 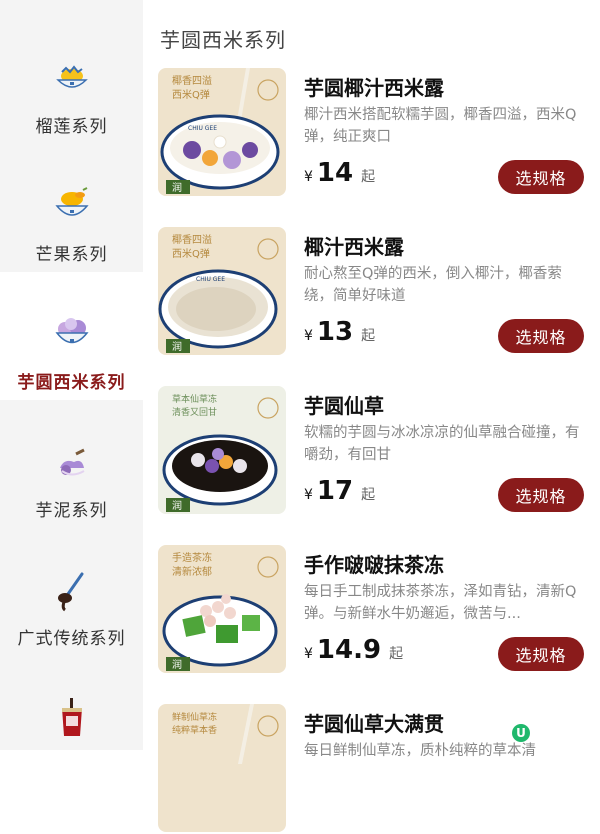 What do you see at coordinates (71, 76) in the screenshot?
I see `durian-bowl-icon` at bounding box center [71, 76].